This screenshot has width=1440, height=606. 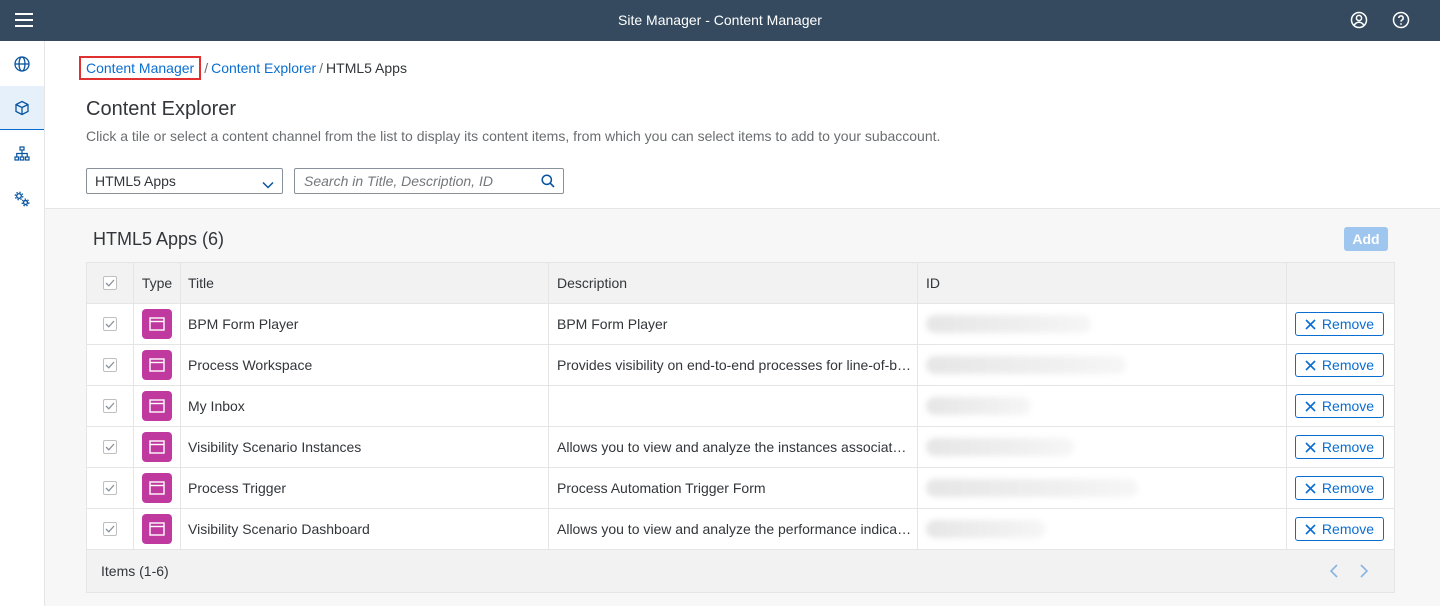 I want to click on hierarchy-icon, so click(x=22, y=154).